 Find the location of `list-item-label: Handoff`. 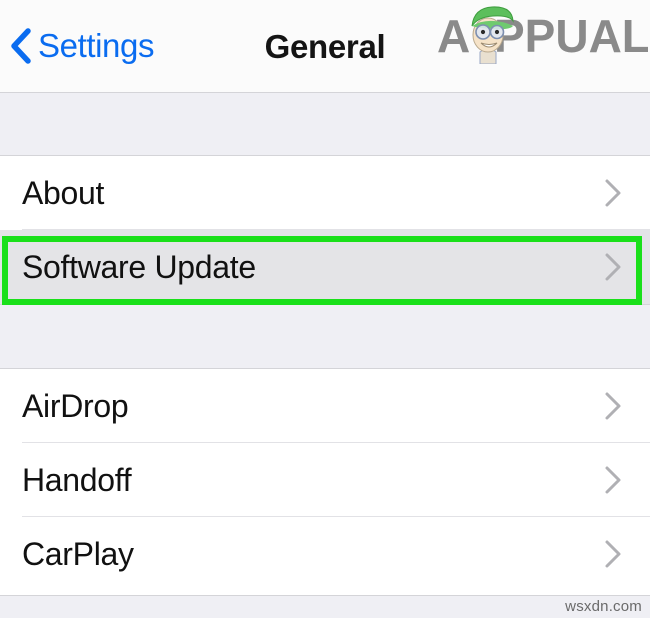

list-item-label: Handoff is located at coordinates (77, 480).